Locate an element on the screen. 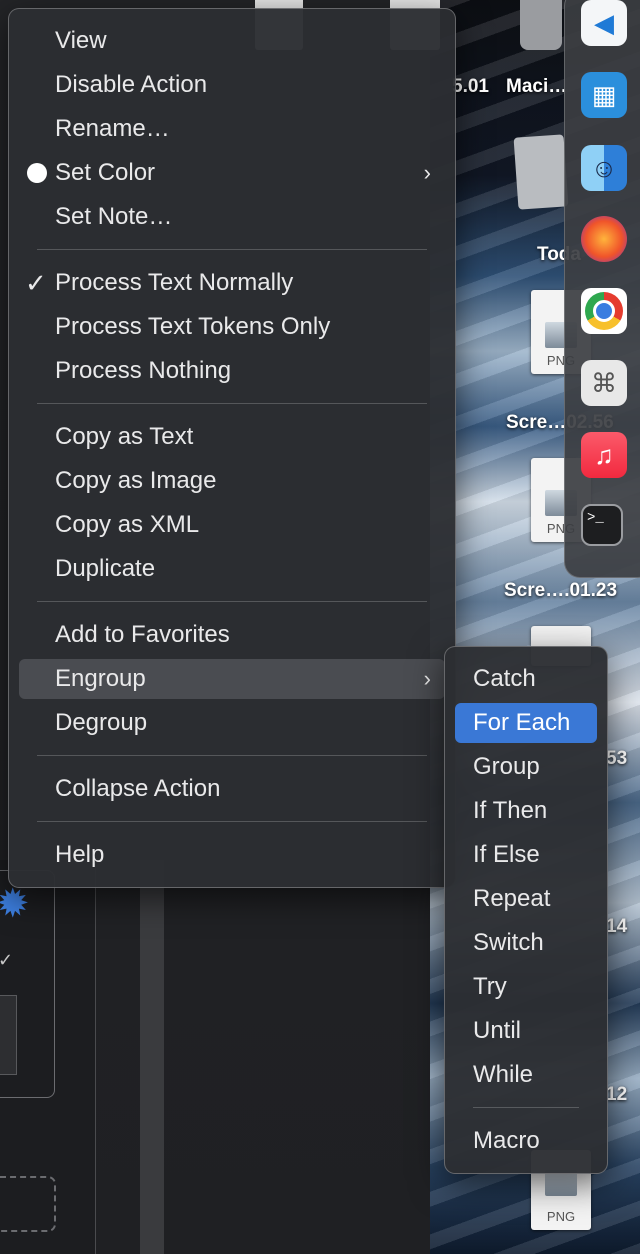 The height and width of the screenshot is (1254, 640). menu-item-engroup: Engroup › is located at coordinates (232, 679).